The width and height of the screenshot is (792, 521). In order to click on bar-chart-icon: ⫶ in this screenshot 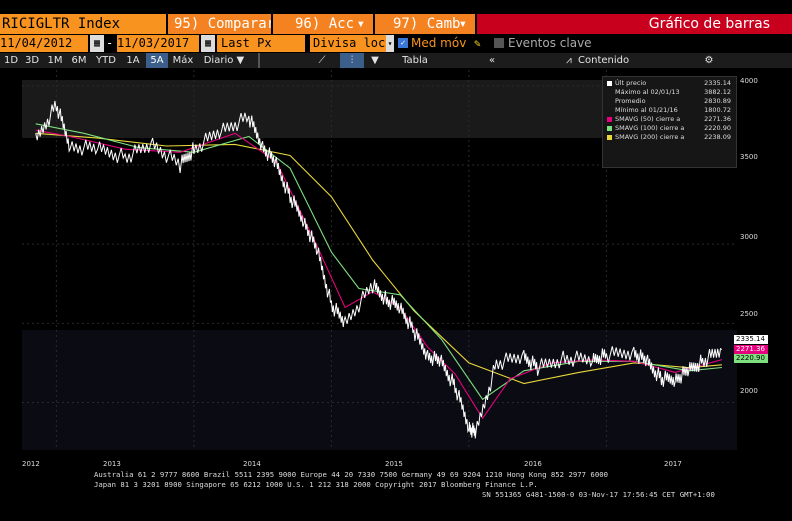, I will do `click(352, 60)`.